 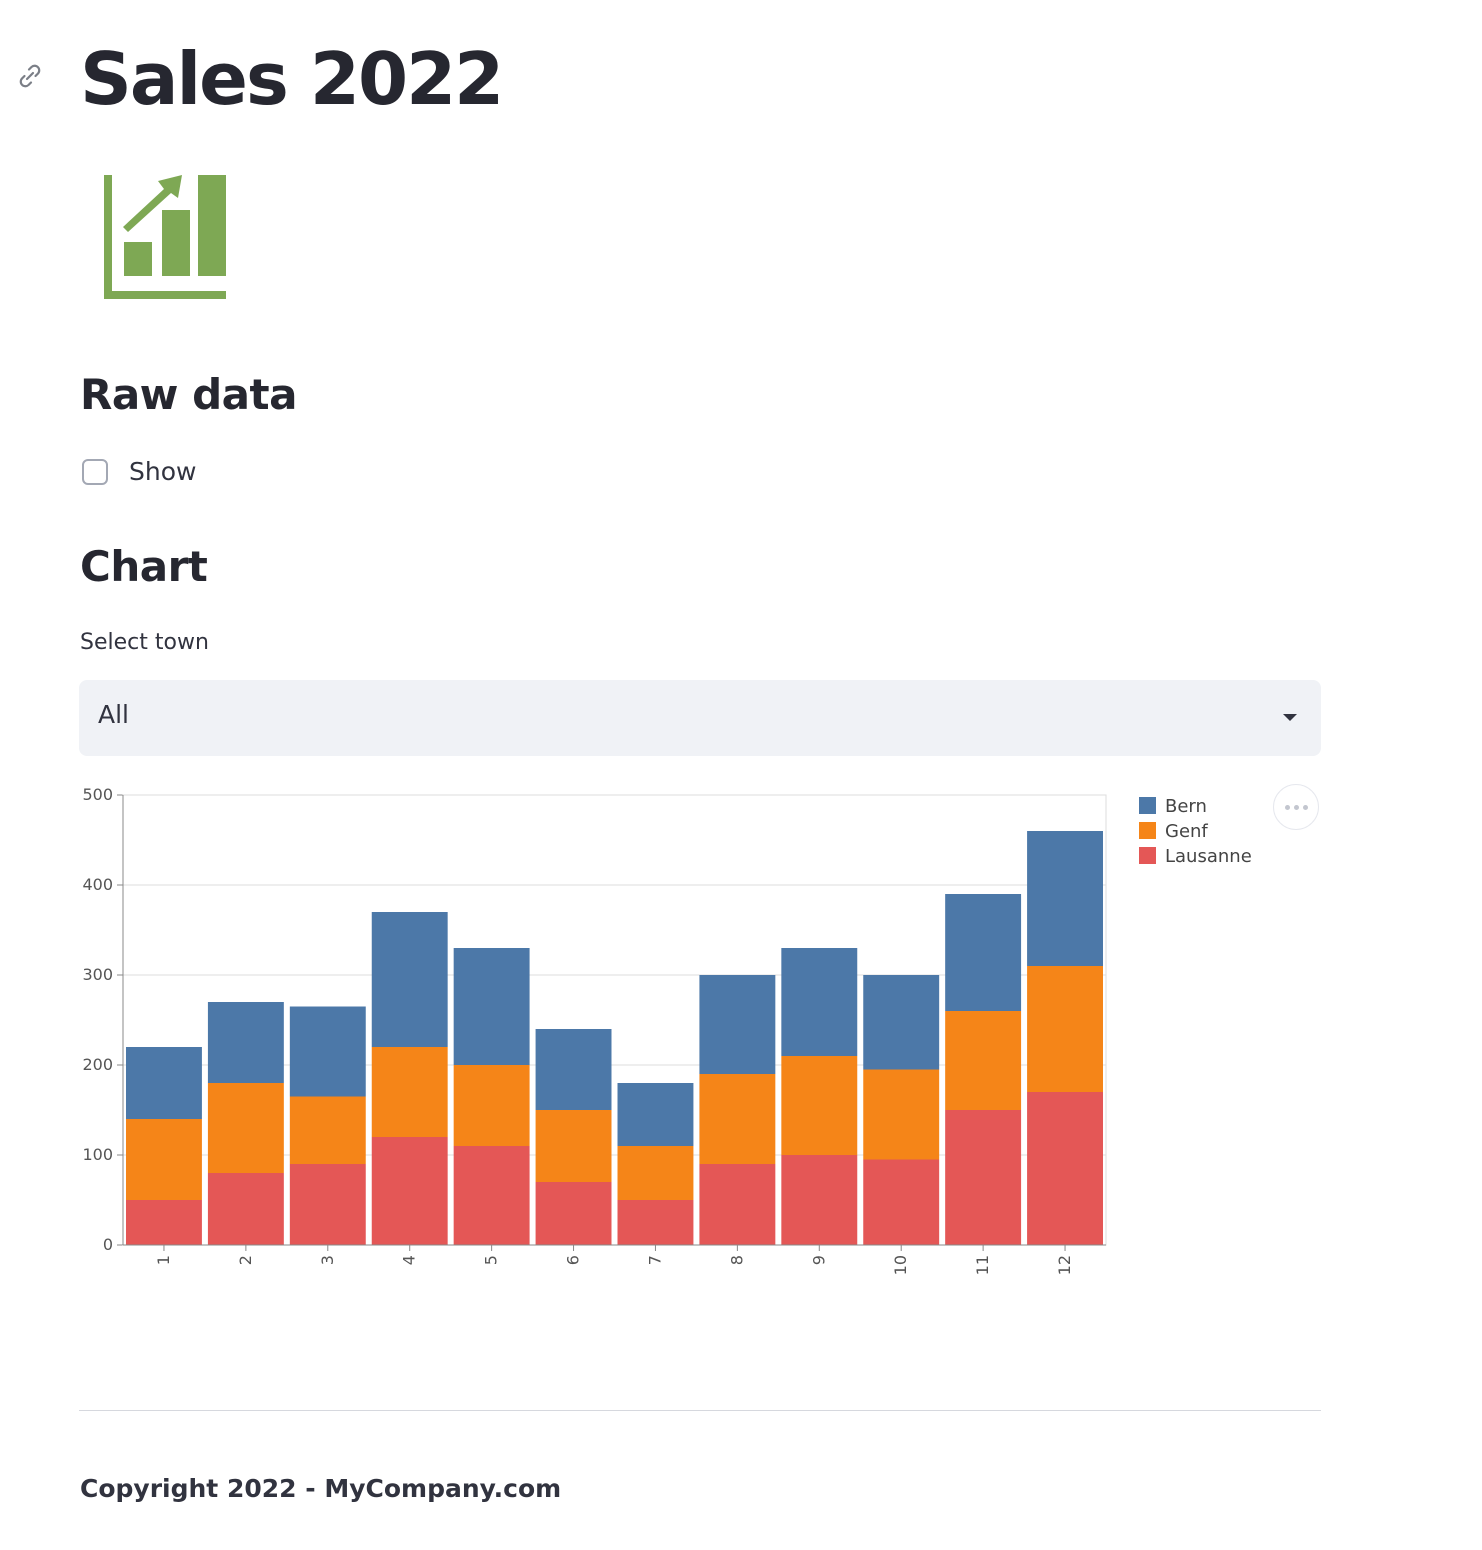 I want to click on legend-label: Genf, so click(x=1186, y=831).